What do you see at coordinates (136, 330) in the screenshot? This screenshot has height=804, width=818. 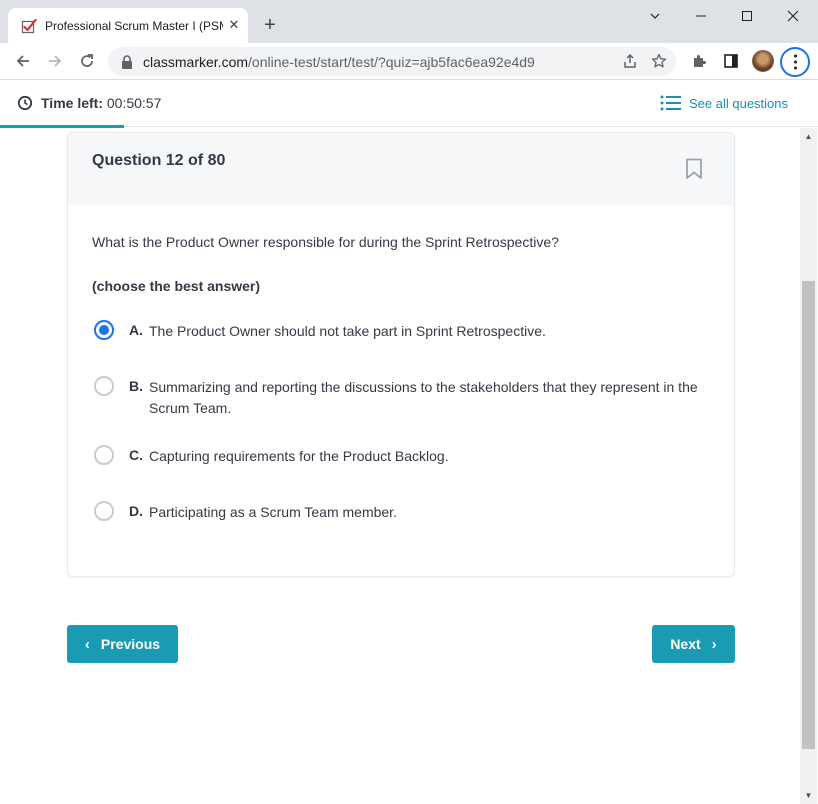 I see `option-letter: A.` at bounding box center [136, 330].